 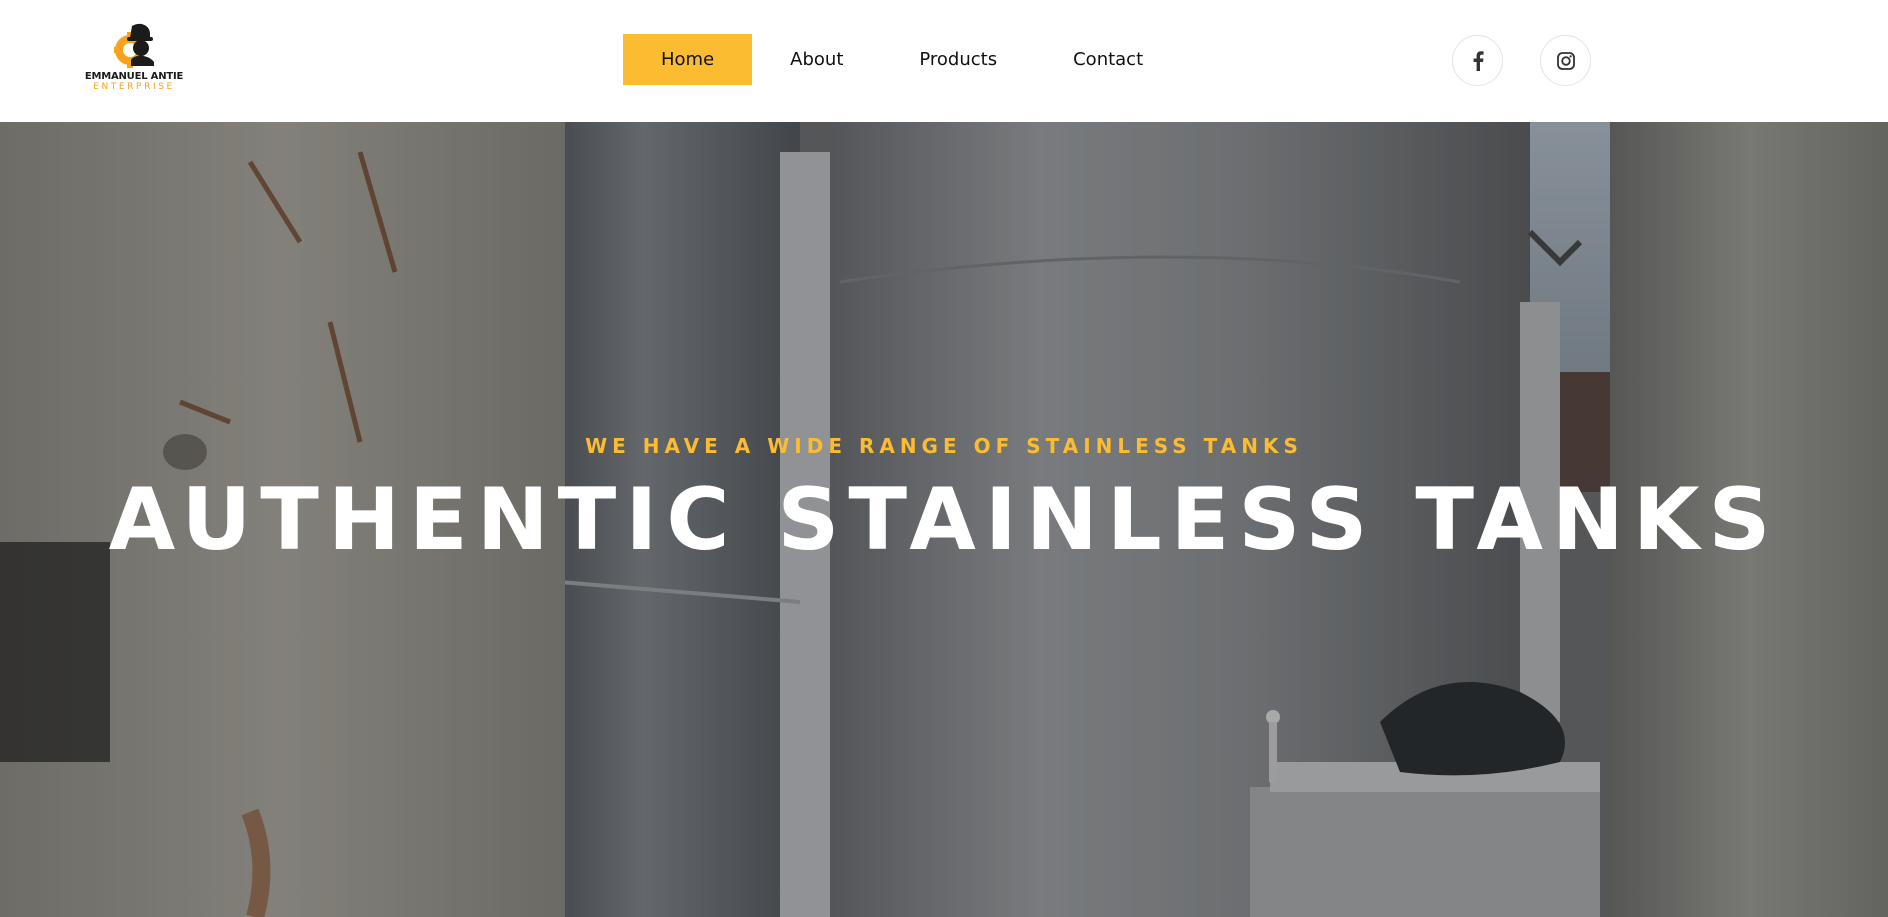 I want to click on instagram-icon, so click(x=1565, y=60).